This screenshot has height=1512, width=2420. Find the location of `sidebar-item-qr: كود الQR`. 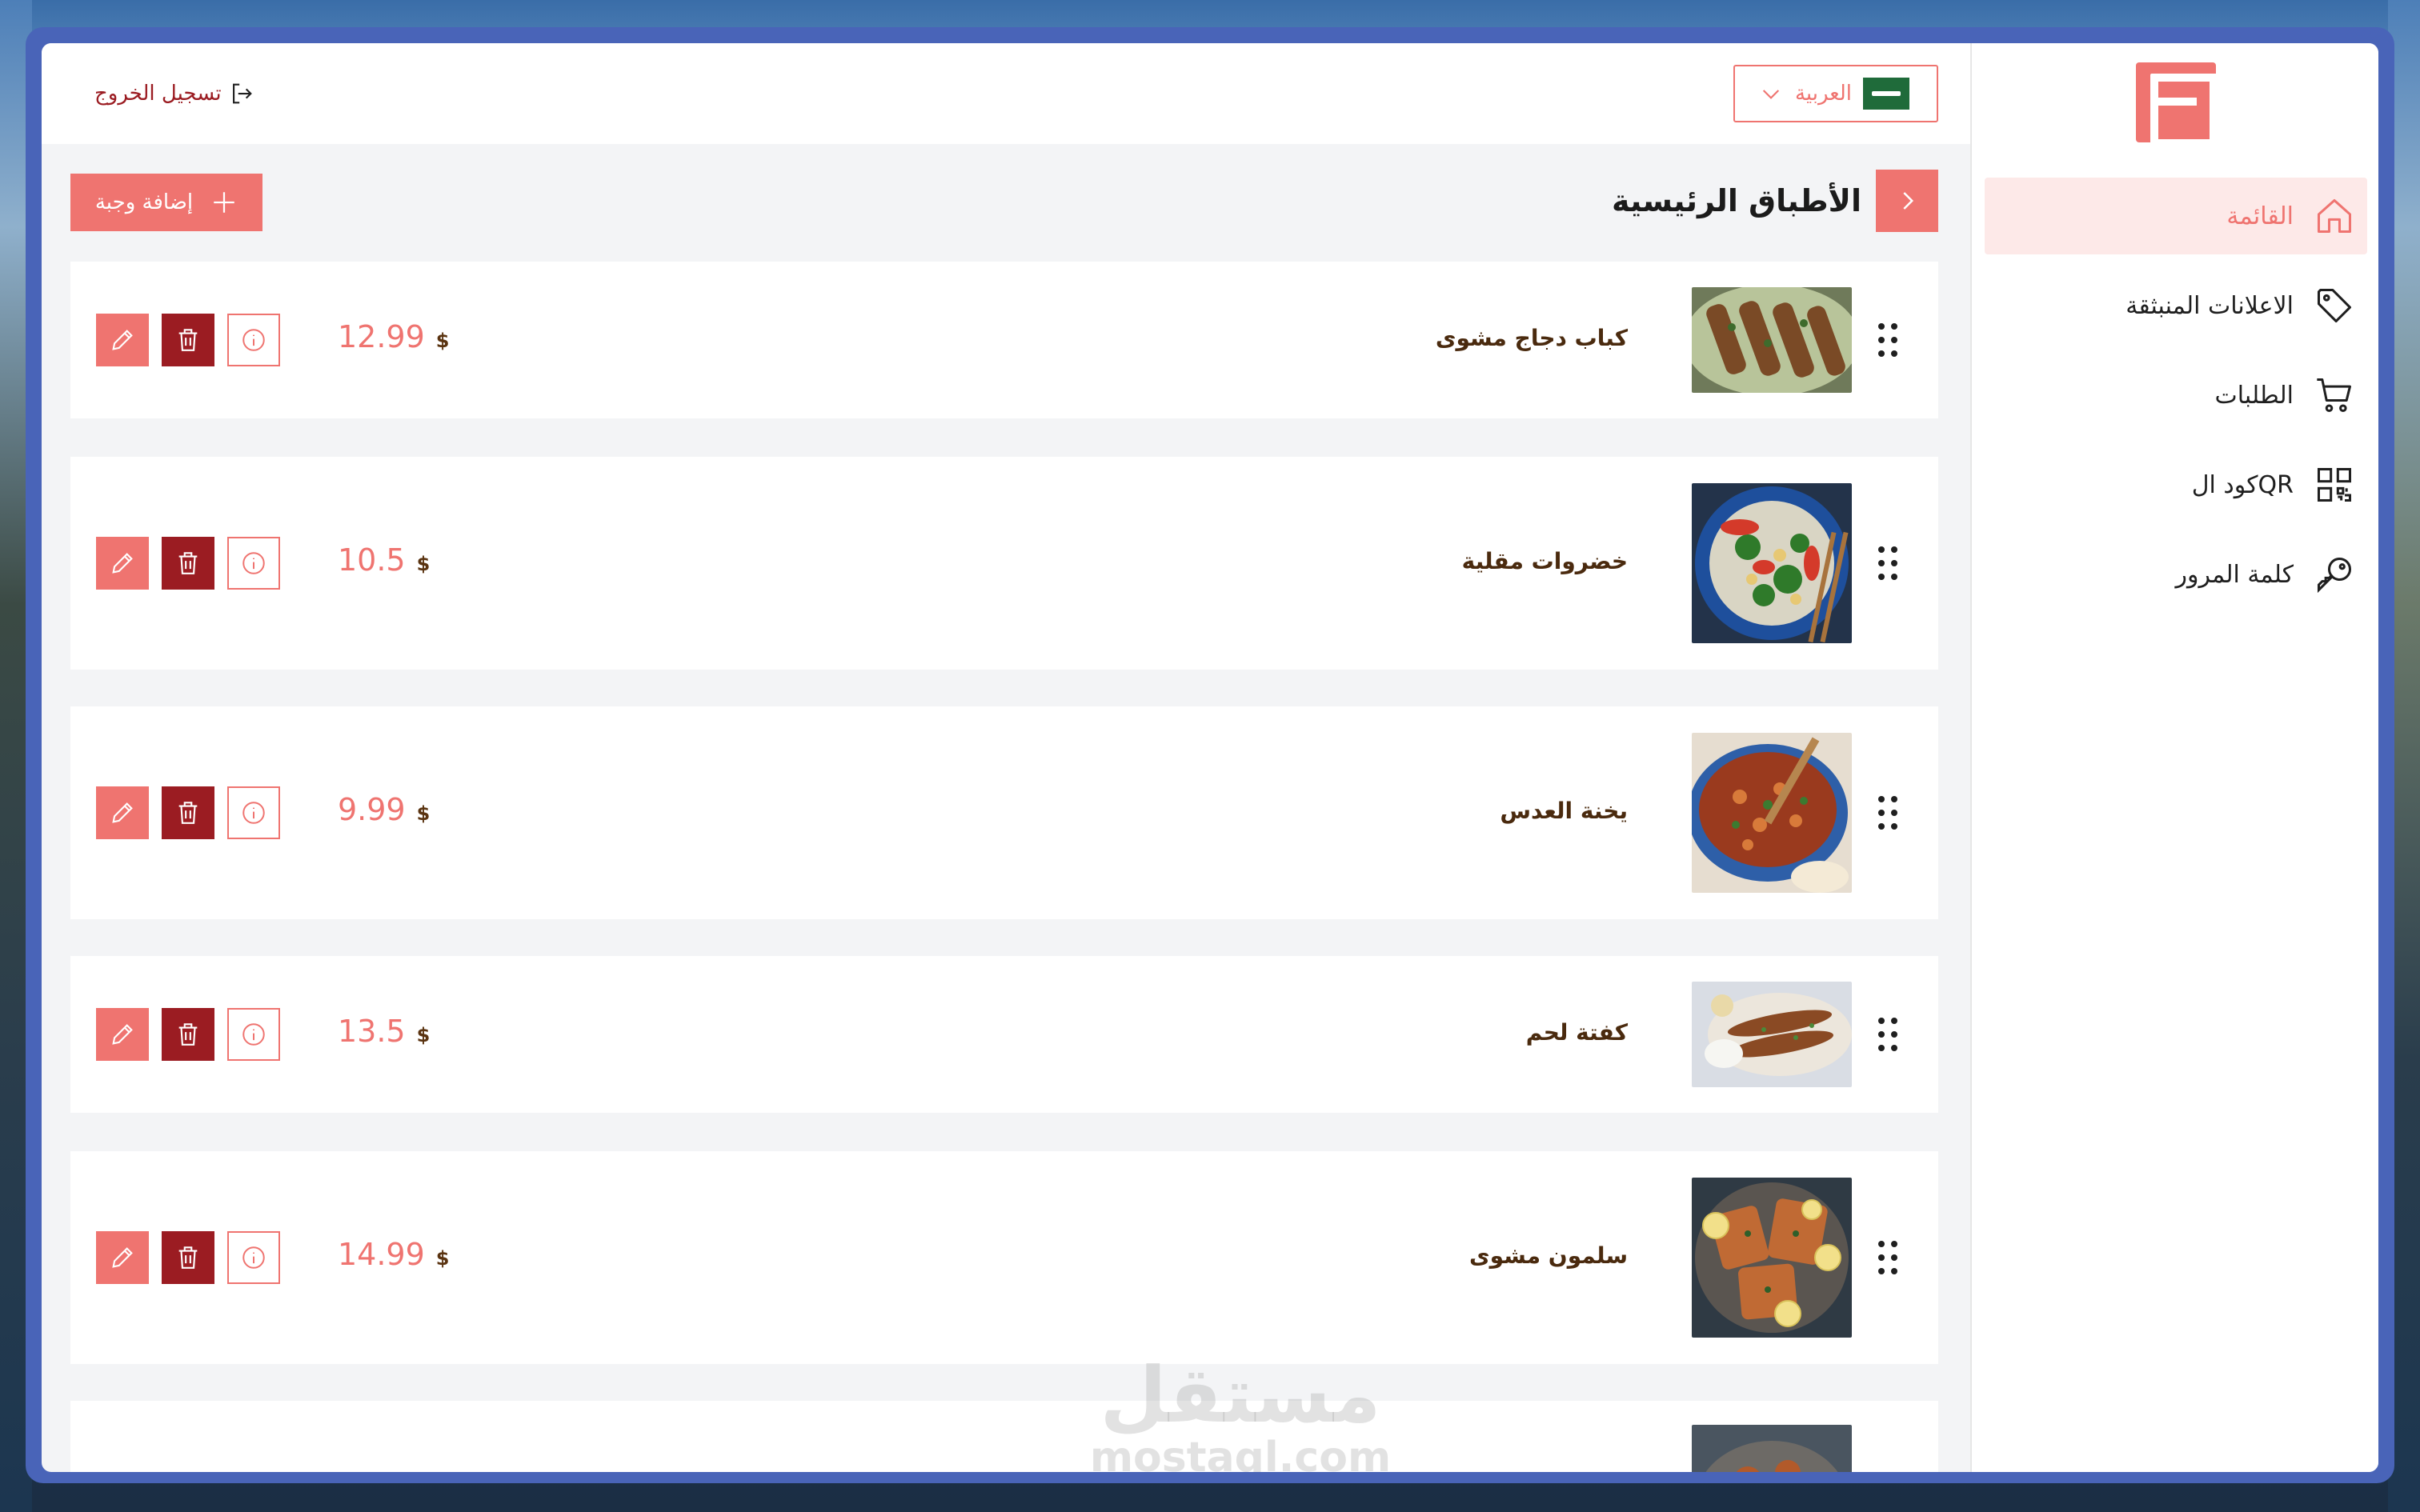

sidebar-item-qr: كود الQR is located at coordinates (2176, 484).